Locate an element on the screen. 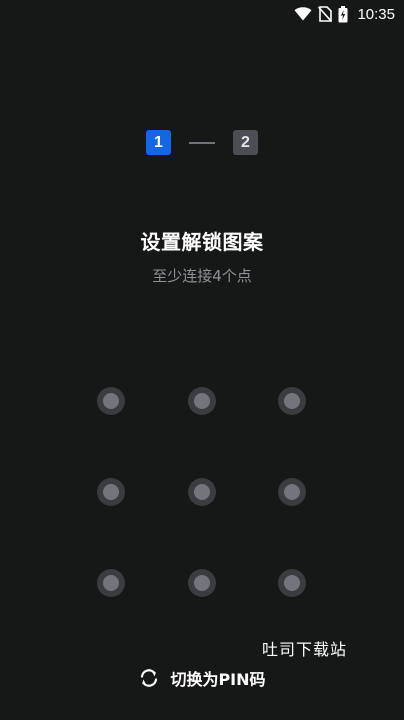 This screenshot has width=404, height=720. refresh-icon is located at coordinates (149, 678).